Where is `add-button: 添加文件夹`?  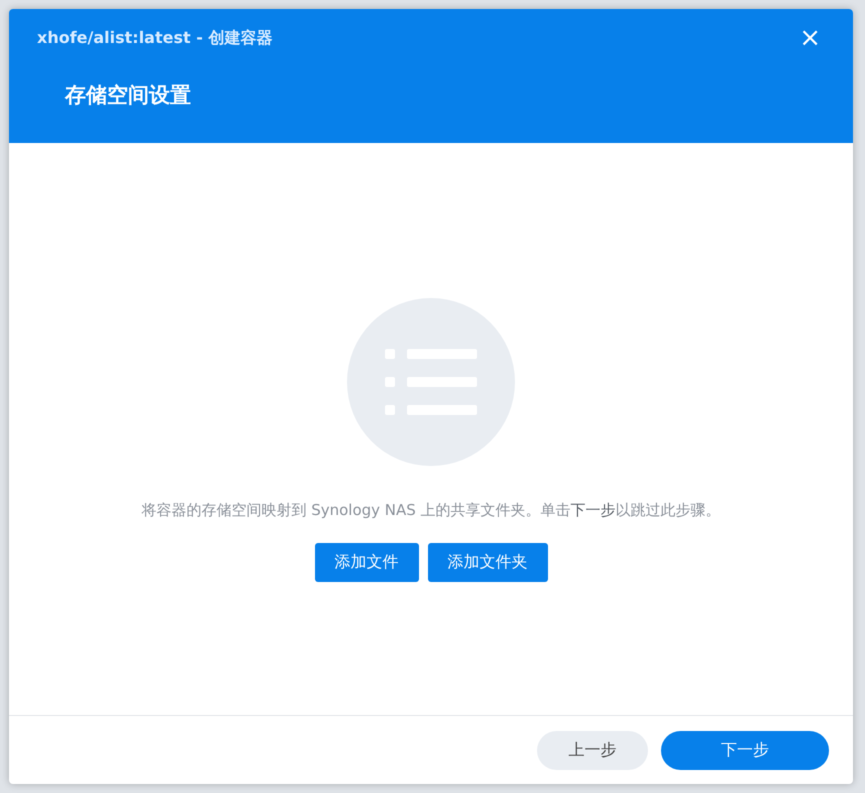 add-button: 添加文件夹 is located at coordinates (488, 562).